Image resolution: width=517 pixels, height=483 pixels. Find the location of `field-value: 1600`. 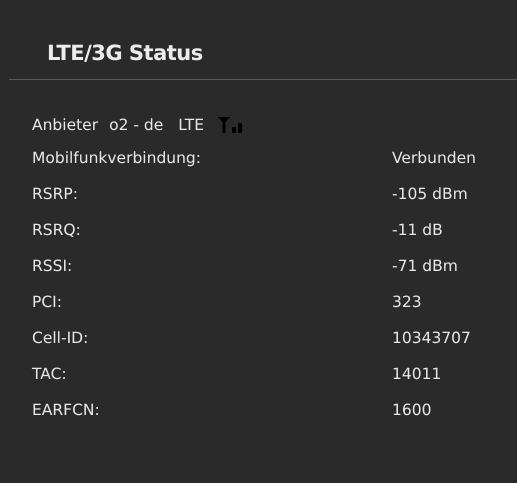

field-value: 1600 is located at coordinates (412, 410).